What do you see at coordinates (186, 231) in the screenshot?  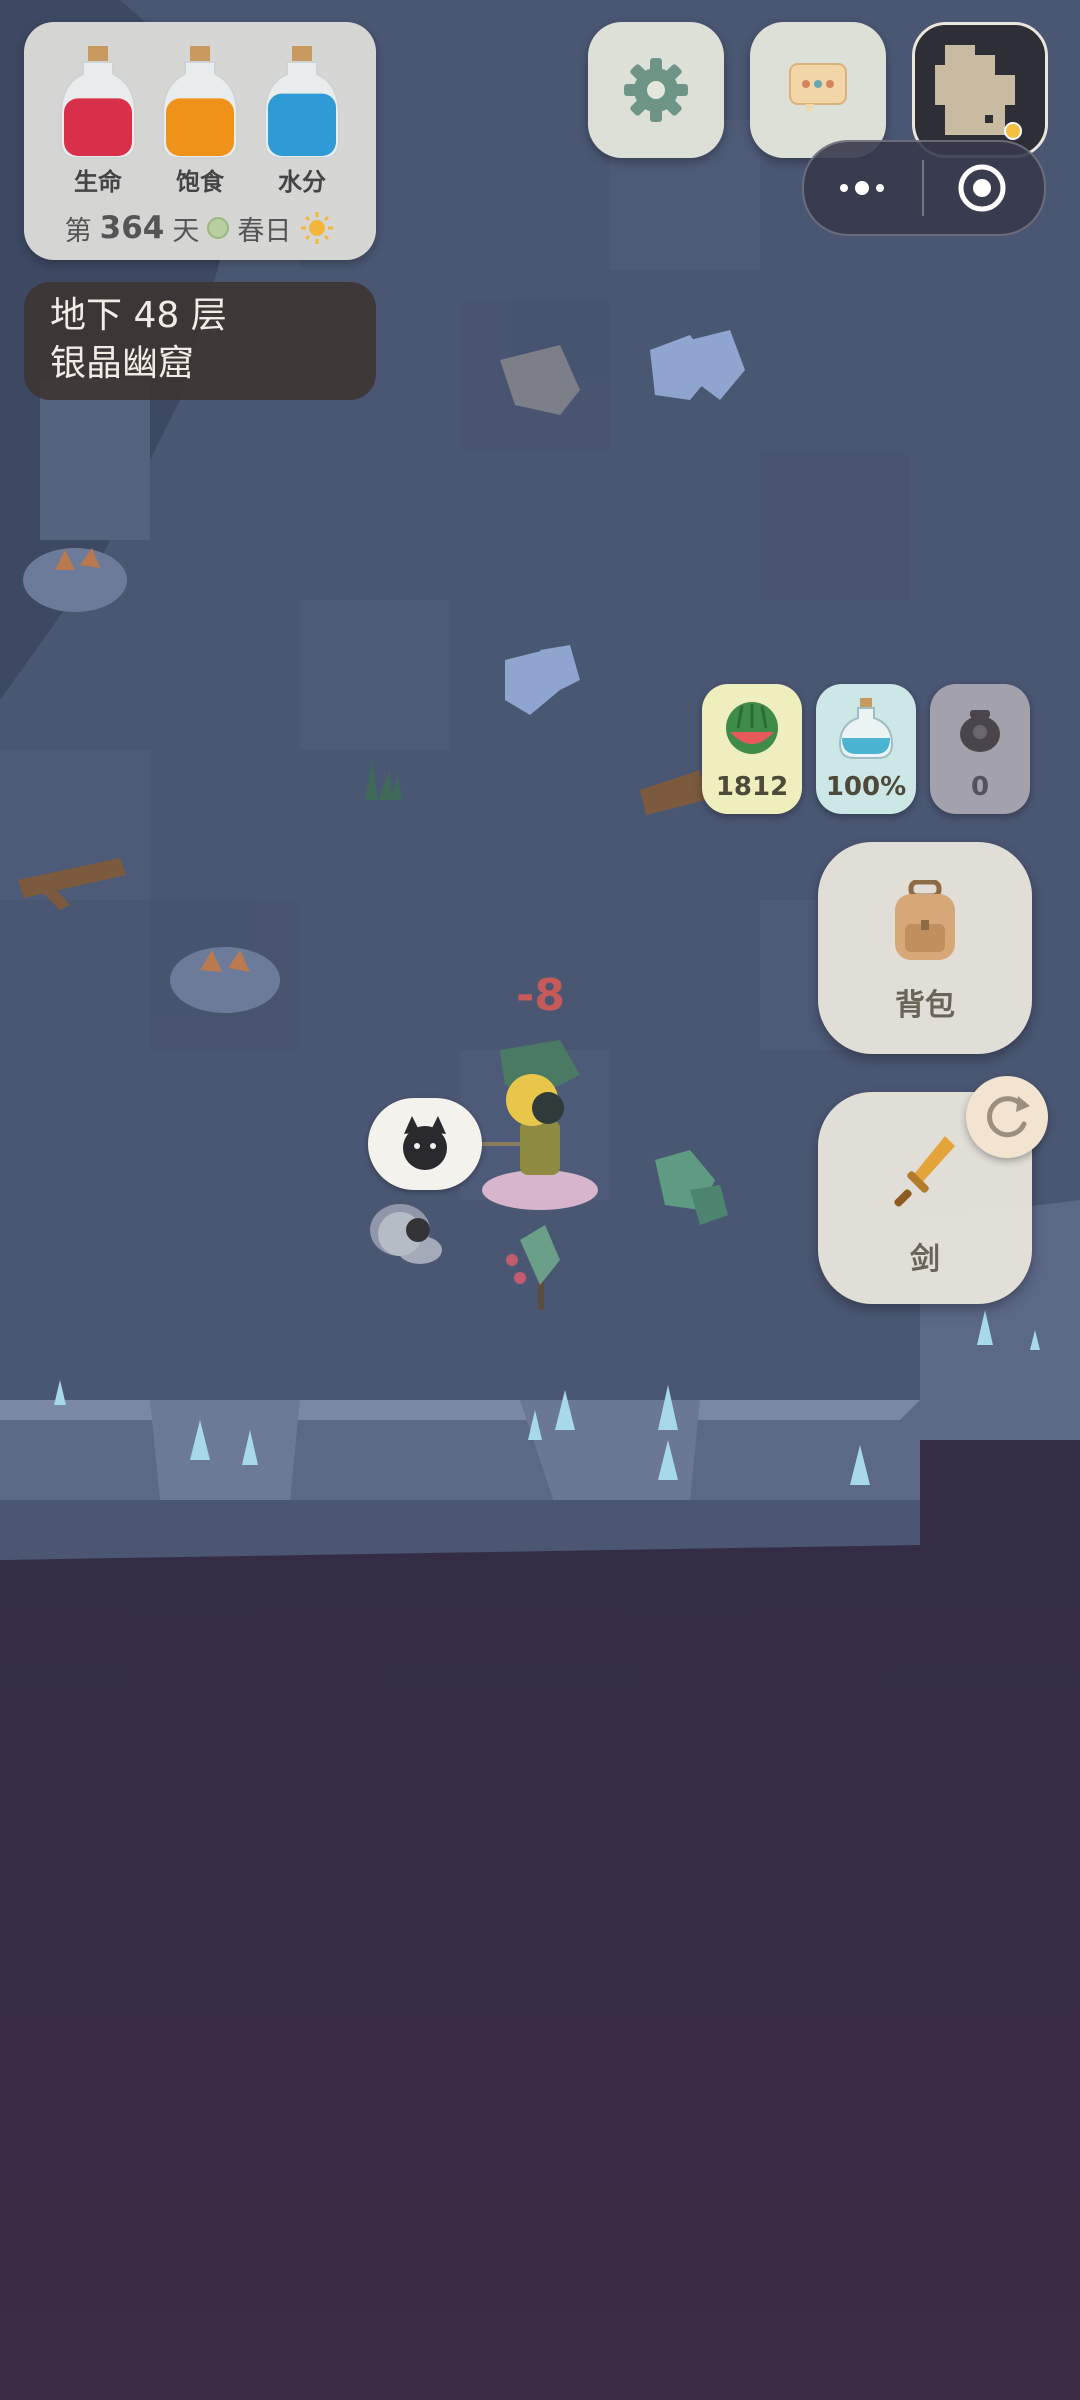 I see `day-suffix: 天` at bounding box center [186, 231].